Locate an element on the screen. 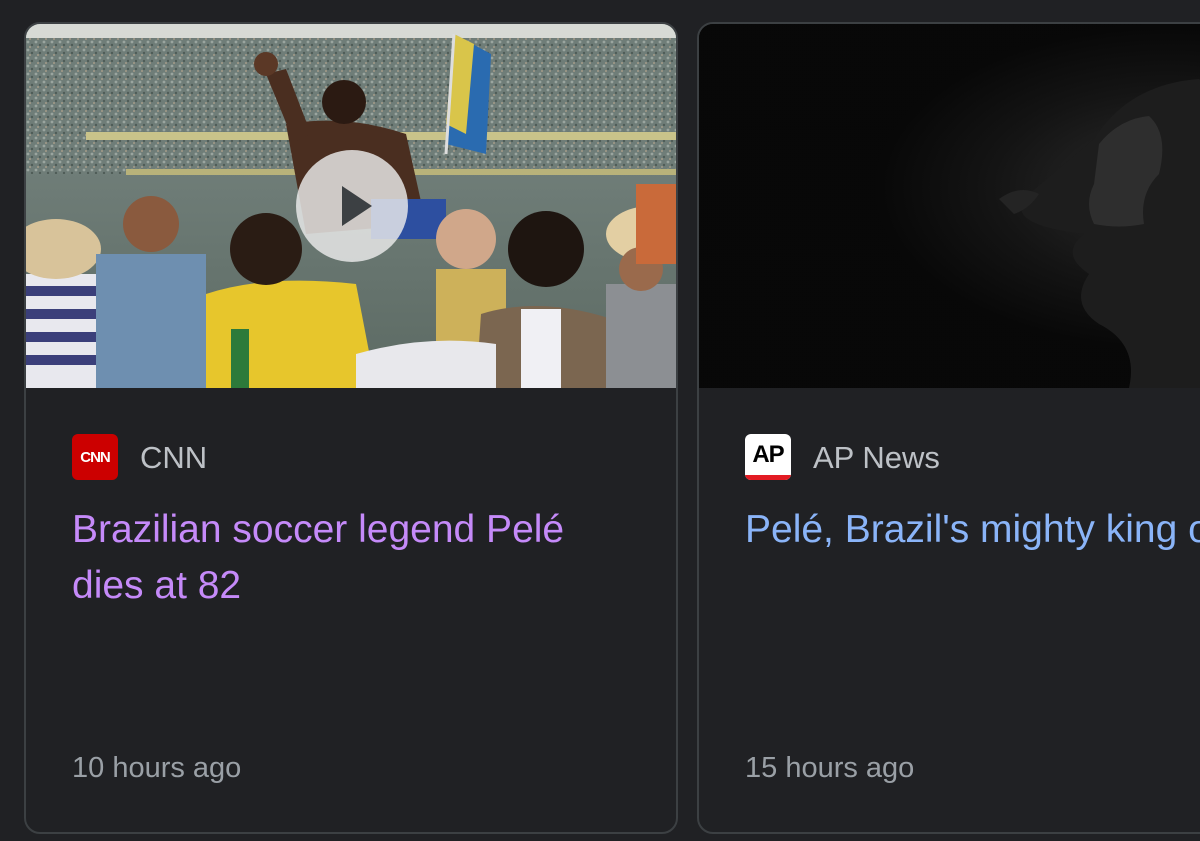 The height and width of the screenshot is (841, 1200). play-video-button is located at coordinates (352, 206).